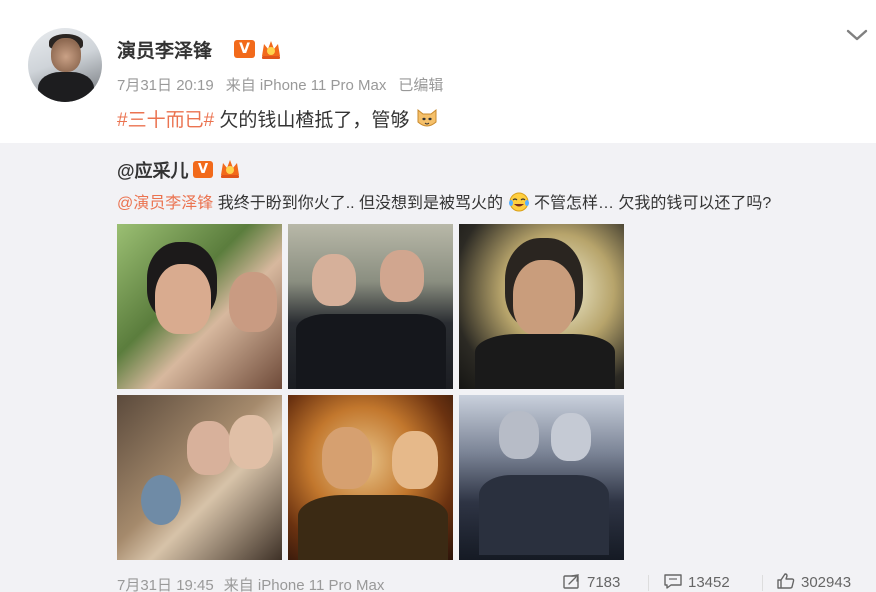  What do you see at coordinates (358, 203) in the screenshot?
I see `repost-text-part1: 我终于盼到你火了.. 但没想到是被骂火的` at bounding box center [358, 203].